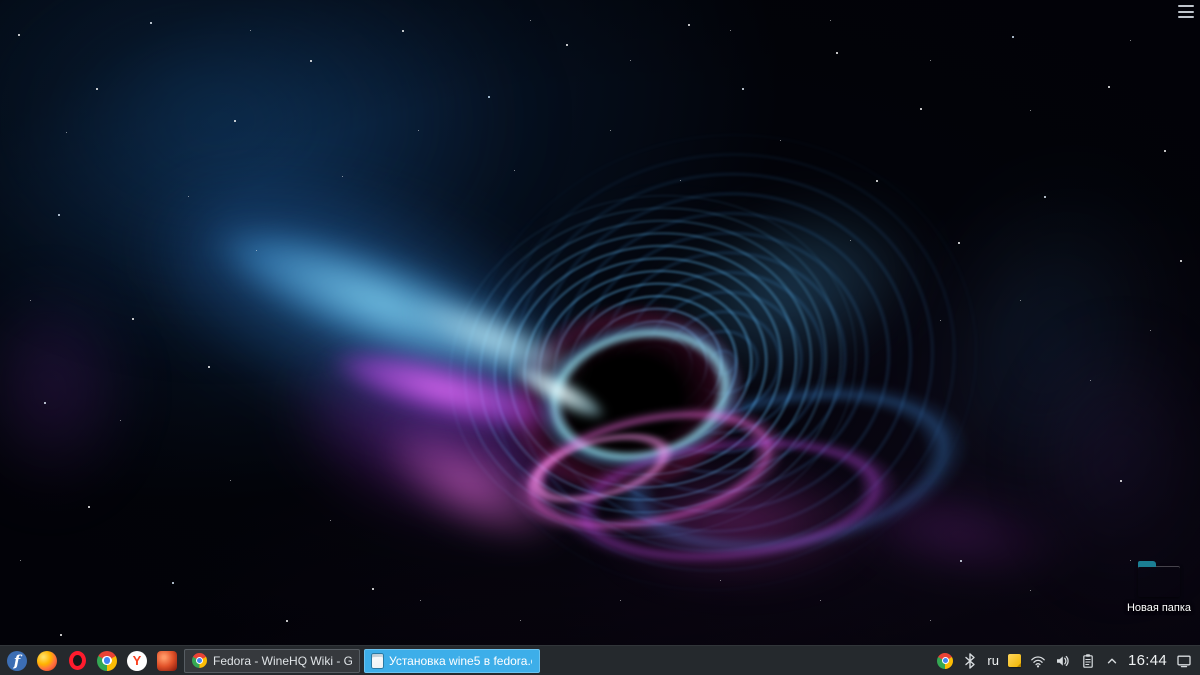 This screenshot has height=675, width=1200. I want to click on launcher-fedora-menu: f, so click(17, 661).